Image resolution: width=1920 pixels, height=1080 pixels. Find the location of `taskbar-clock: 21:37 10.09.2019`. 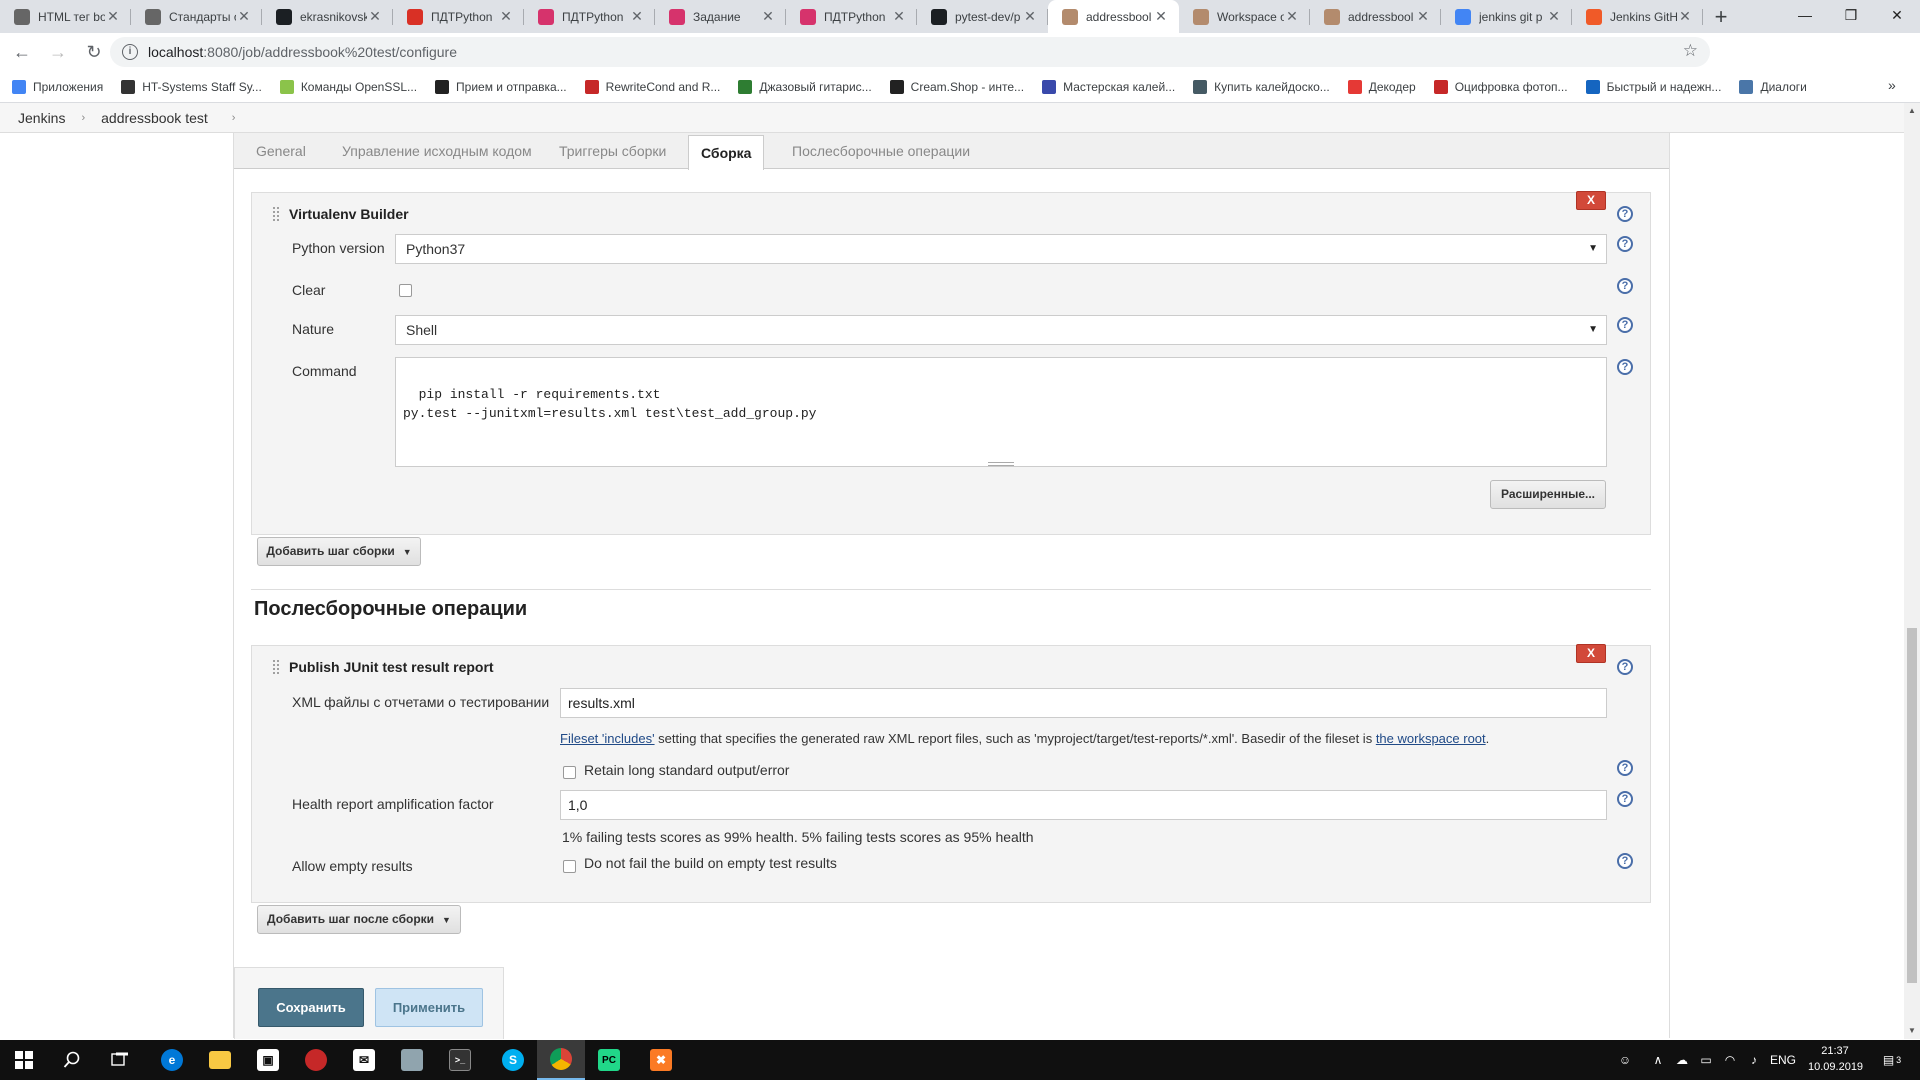

taskbar-clock: 21:37 10.09.2019 is located at coordinates (1835, 1059).